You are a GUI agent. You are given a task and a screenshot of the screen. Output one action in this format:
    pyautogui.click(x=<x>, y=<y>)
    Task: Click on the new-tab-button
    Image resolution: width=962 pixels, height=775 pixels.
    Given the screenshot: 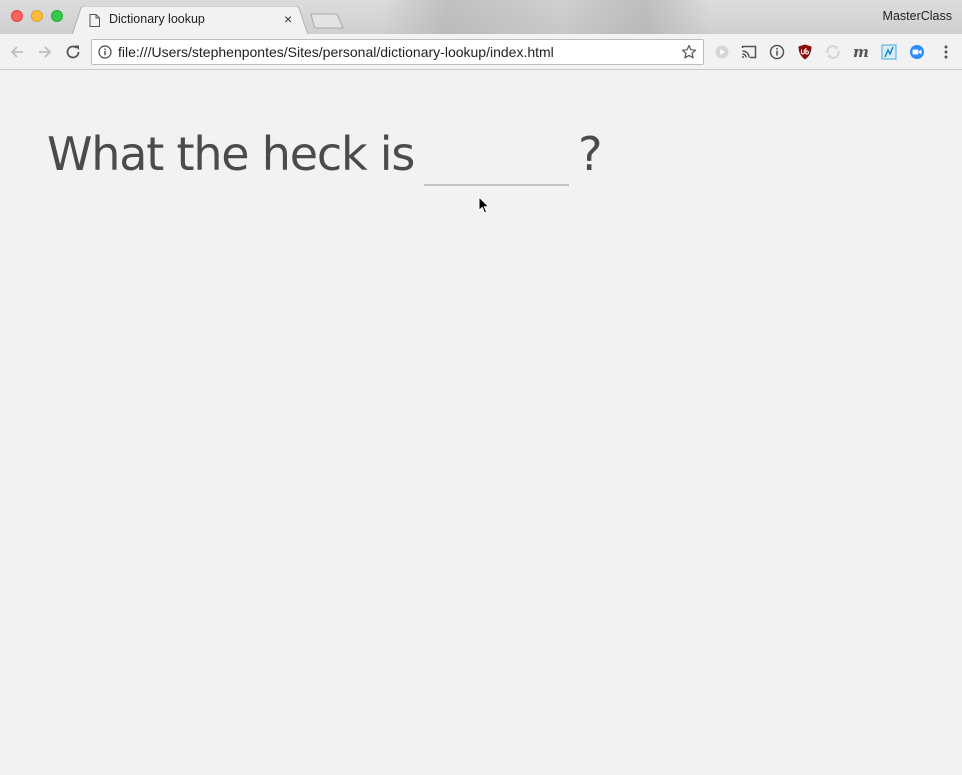 What is the action you would take?
    pyautogui.click(x=327, y=21)
    